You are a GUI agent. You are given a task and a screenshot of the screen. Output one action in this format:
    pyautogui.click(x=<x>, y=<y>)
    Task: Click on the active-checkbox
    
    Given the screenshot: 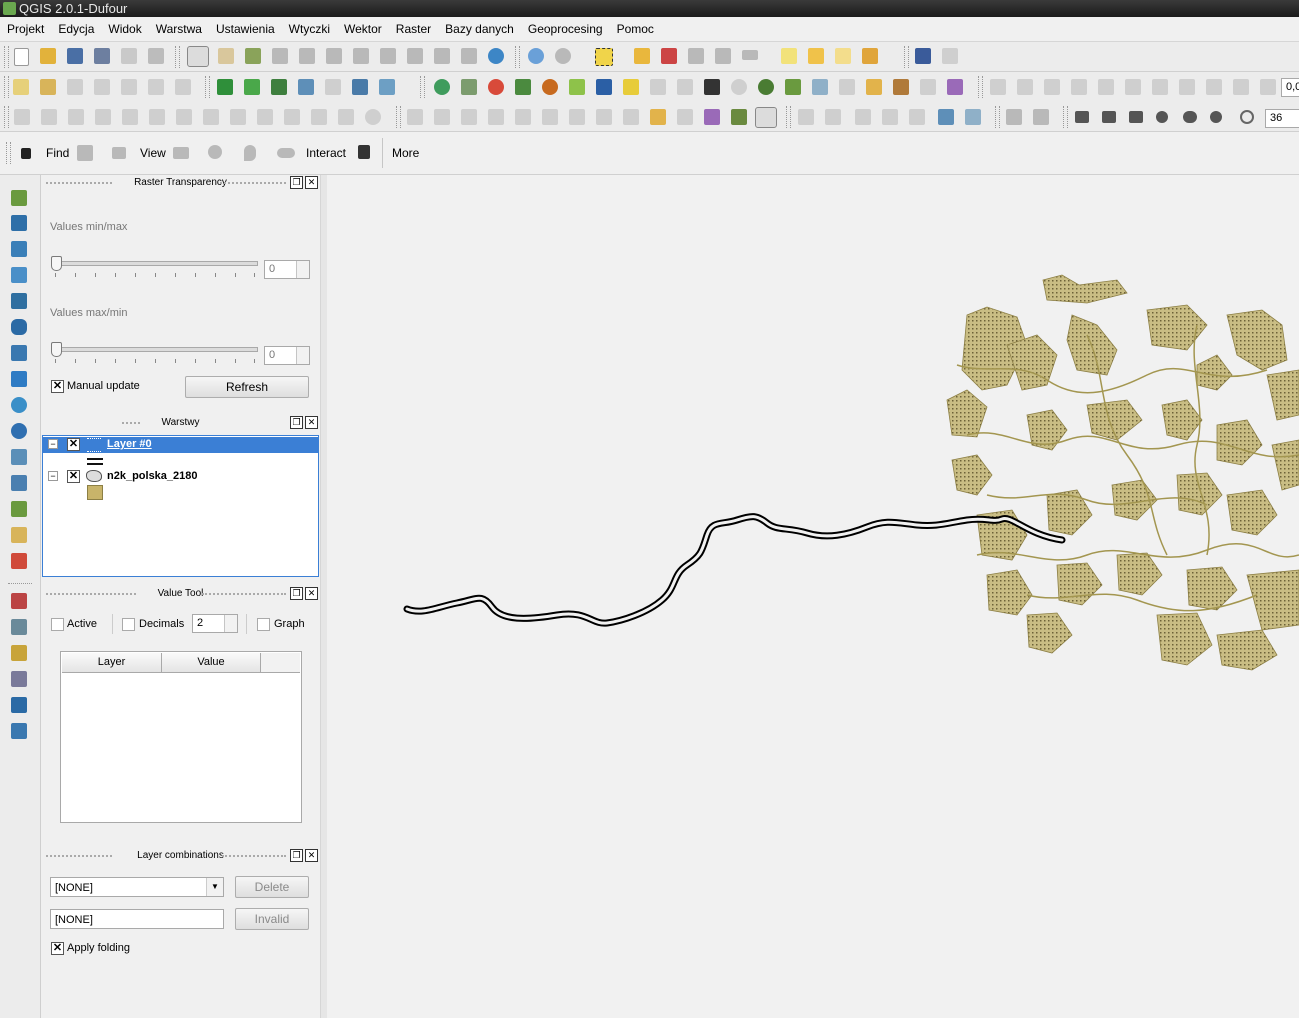 What is the action you would take?
    pyautogui.click(x=57, y=624)
    